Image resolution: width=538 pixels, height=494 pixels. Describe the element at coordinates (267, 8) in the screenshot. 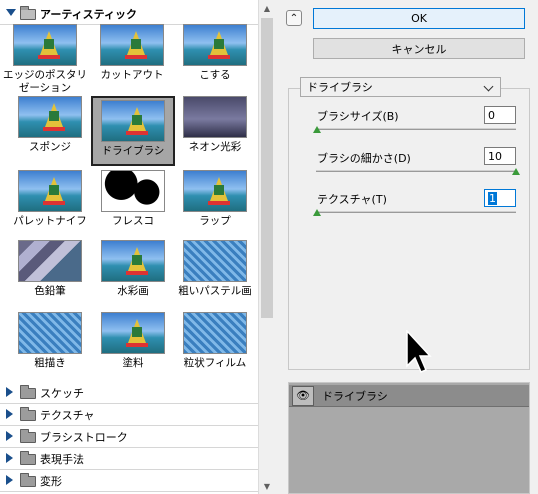

I see `scroll-up-arrow-icon: ▲` at that location.